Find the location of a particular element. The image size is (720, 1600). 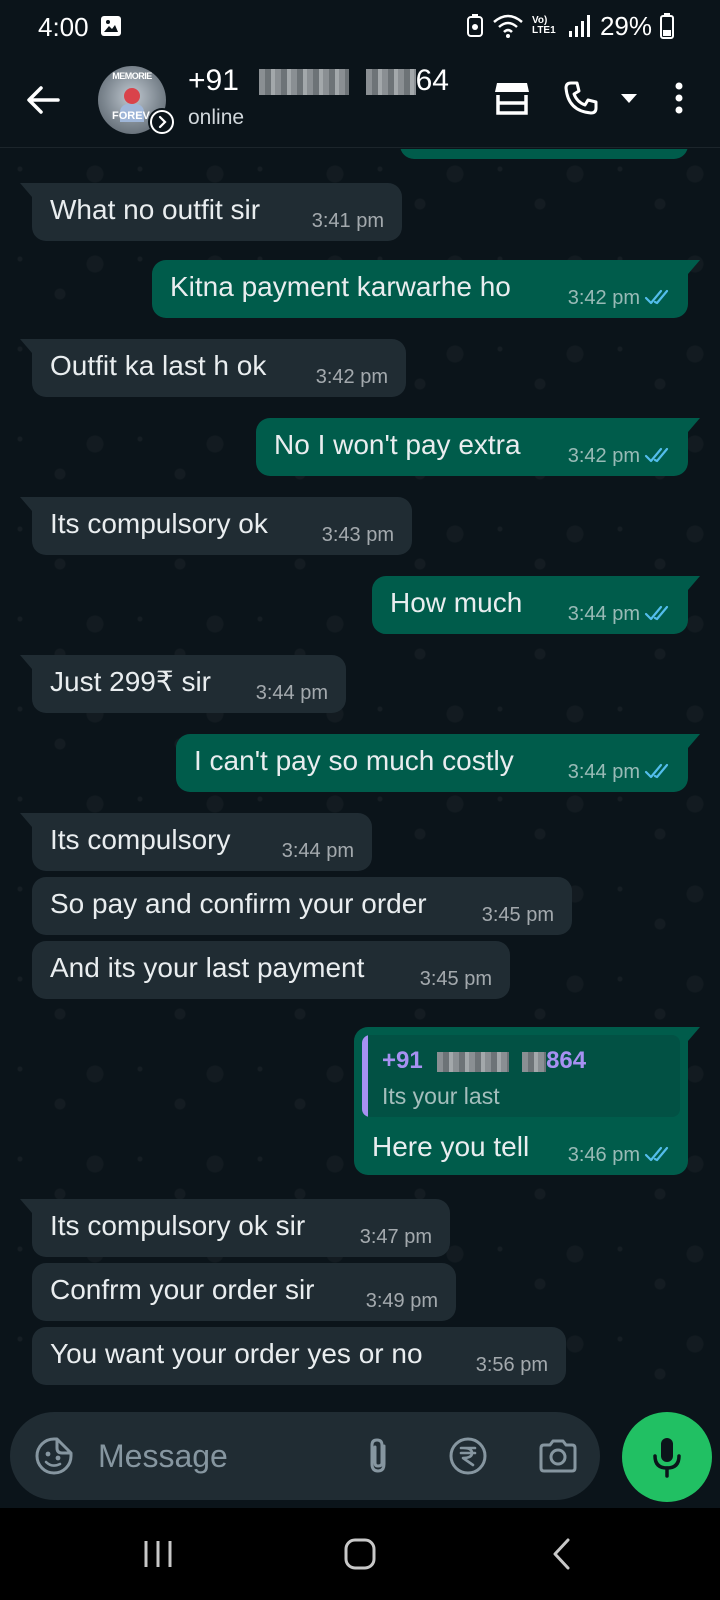

message-time: 3:43 pm is located at coordinates (357, 535).